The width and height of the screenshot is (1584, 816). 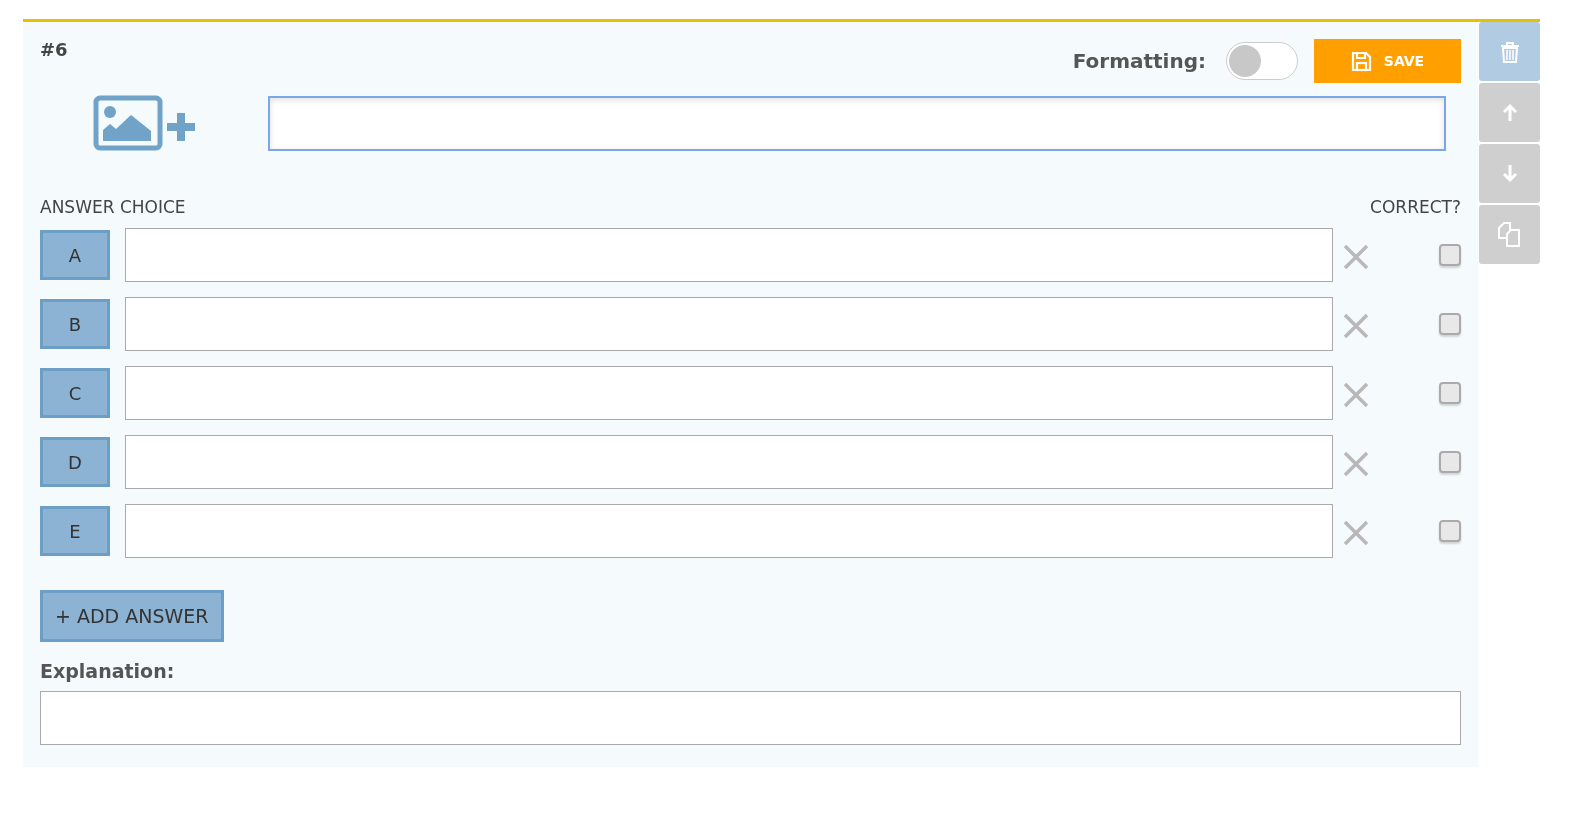 I want to click on answer-letter: A, so click(x=75, y=255).